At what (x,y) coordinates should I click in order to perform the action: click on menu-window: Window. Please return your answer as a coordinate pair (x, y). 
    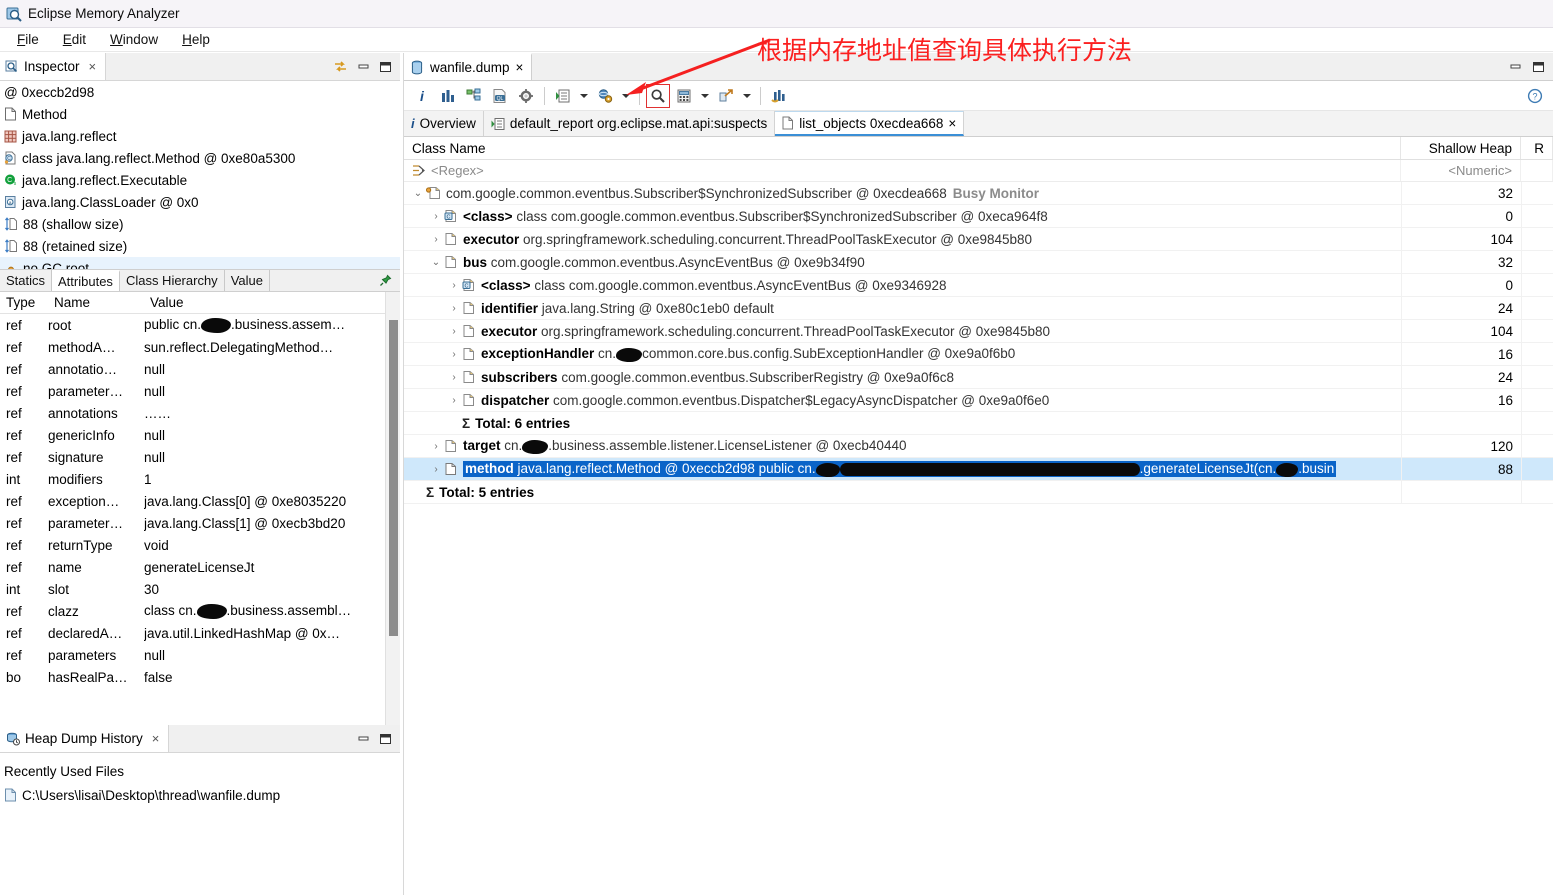
    Looking at the image, I should click on (134, 39).